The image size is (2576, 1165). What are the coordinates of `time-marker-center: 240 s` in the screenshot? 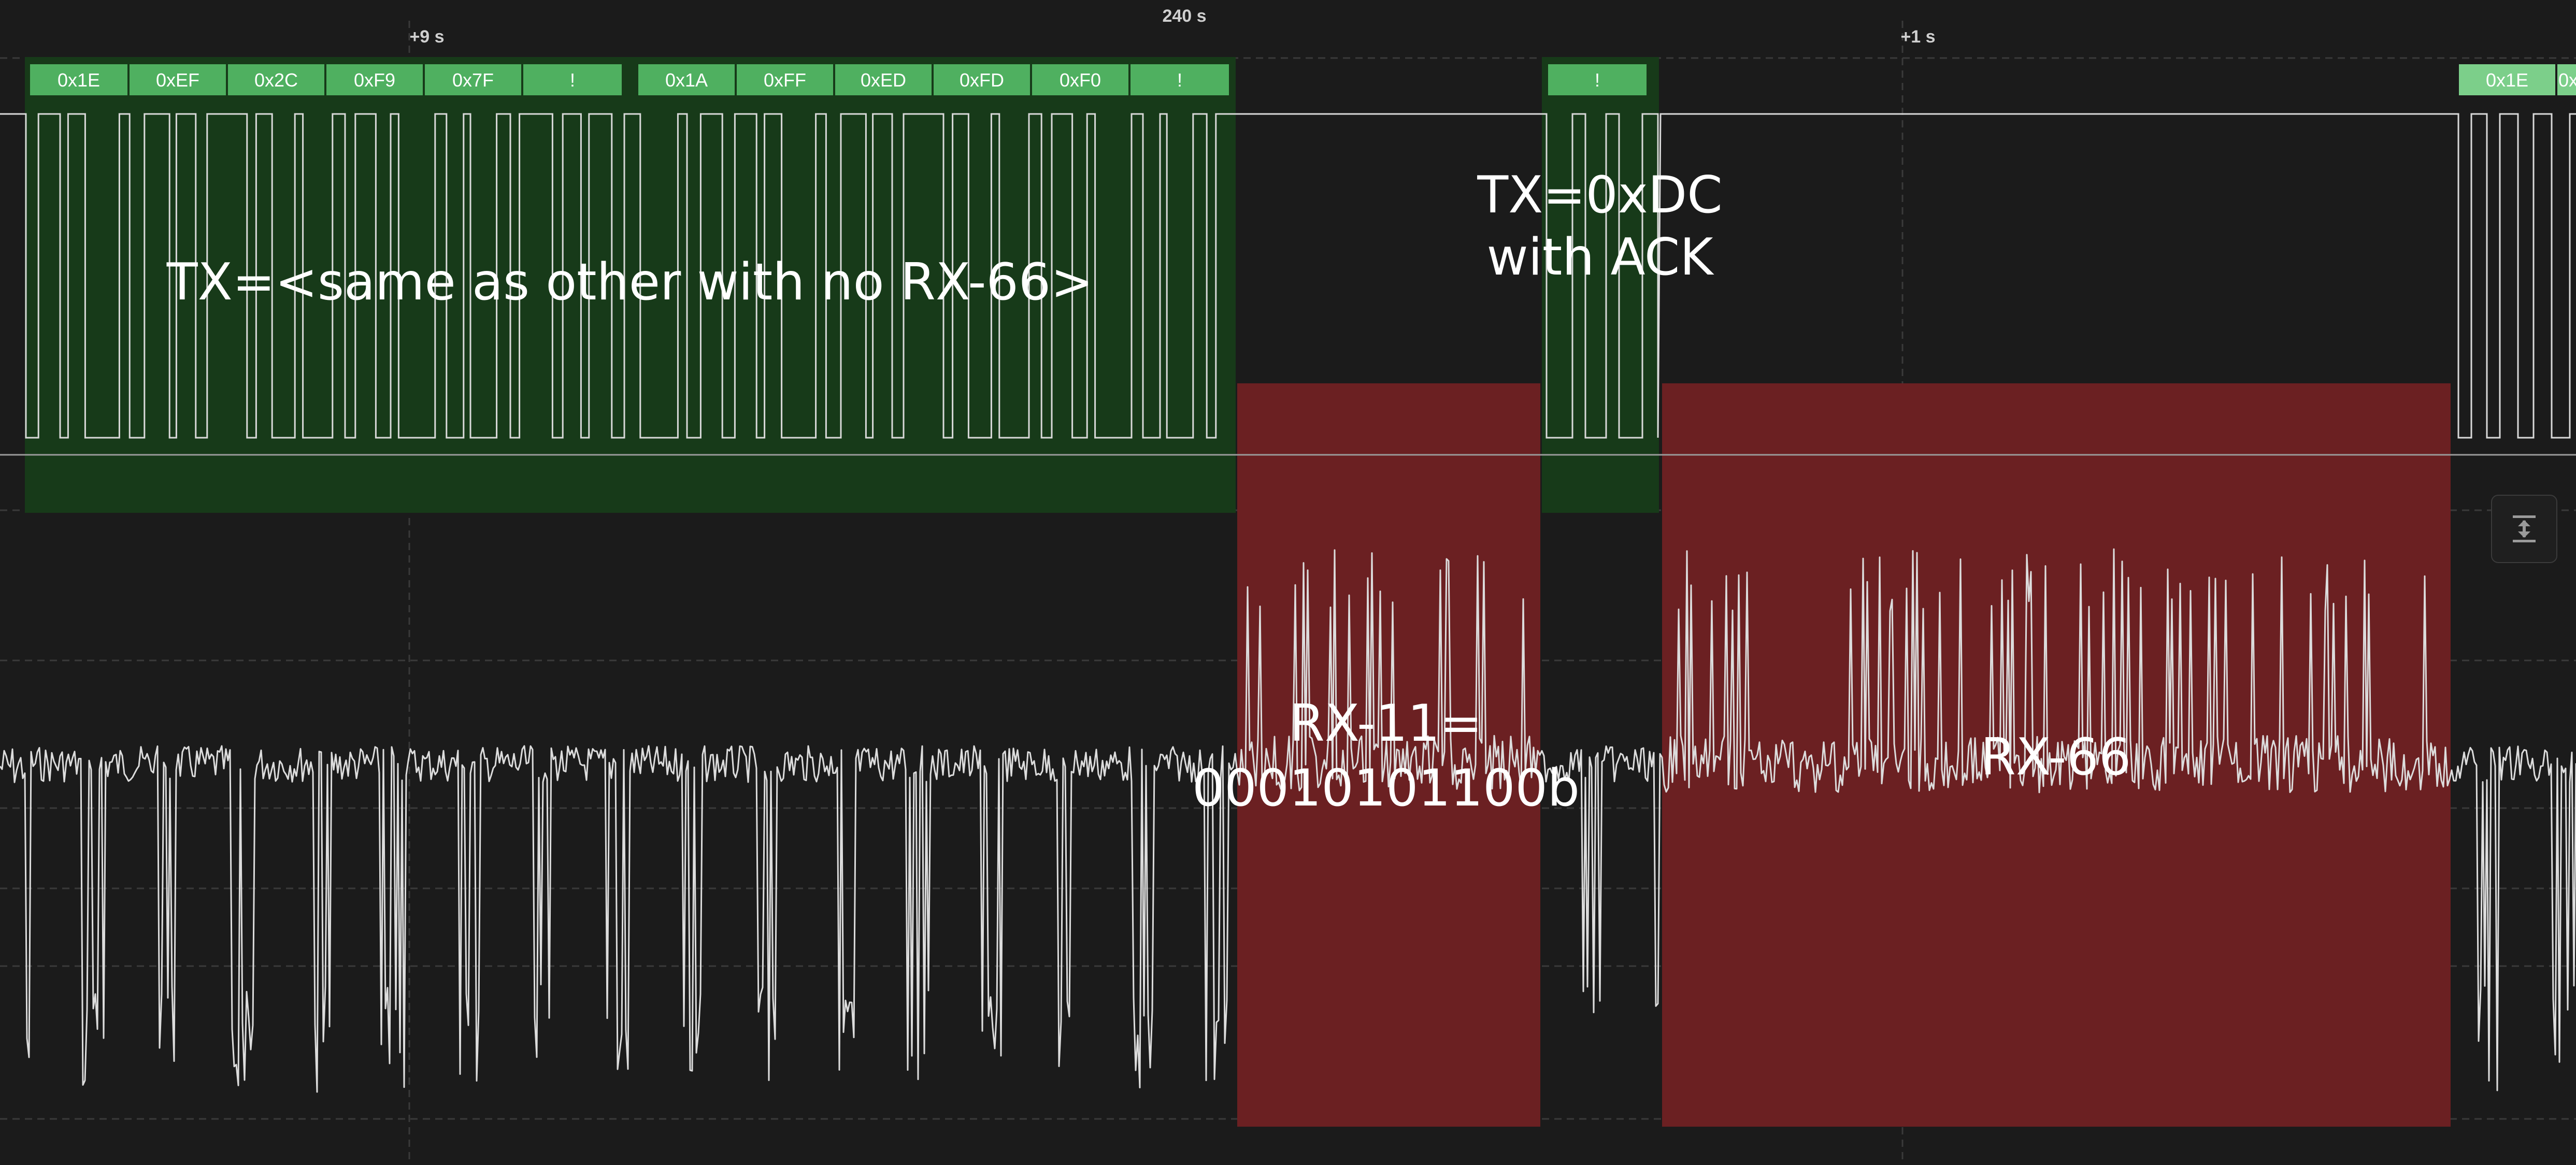 It's located at (1184, 16).